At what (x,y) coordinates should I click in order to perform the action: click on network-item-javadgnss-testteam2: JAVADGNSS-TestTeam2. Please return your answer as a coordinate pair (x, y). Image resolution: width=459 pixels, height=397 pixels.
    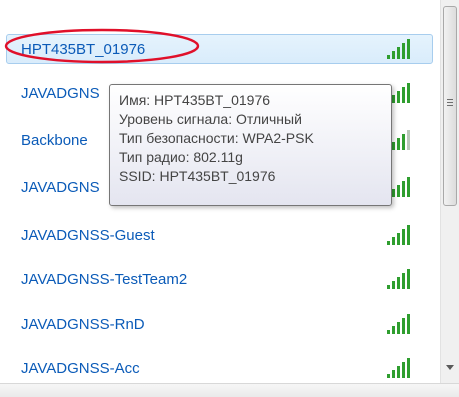
    Looking at the image, I should click on (219, 279).